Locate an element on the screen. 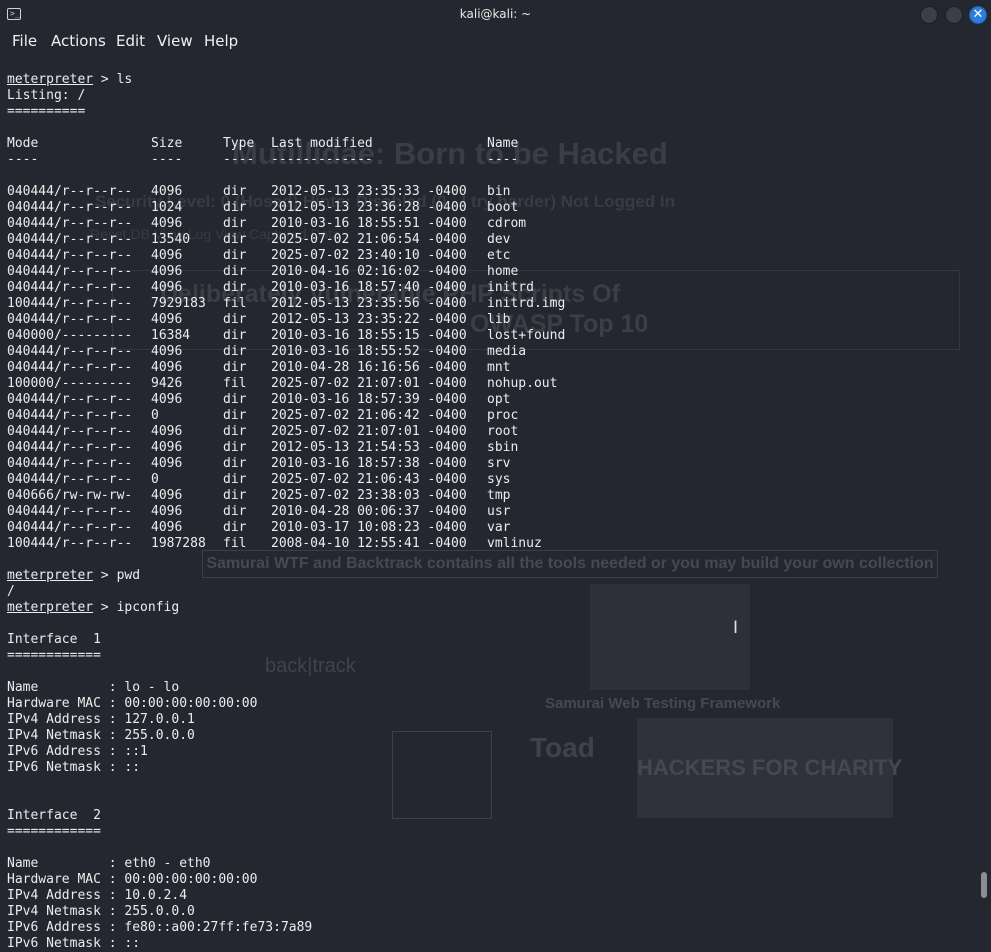 The width and height of the screenshot is (991, 952). close-icon: ✕ is located at coordinates (978, 14).